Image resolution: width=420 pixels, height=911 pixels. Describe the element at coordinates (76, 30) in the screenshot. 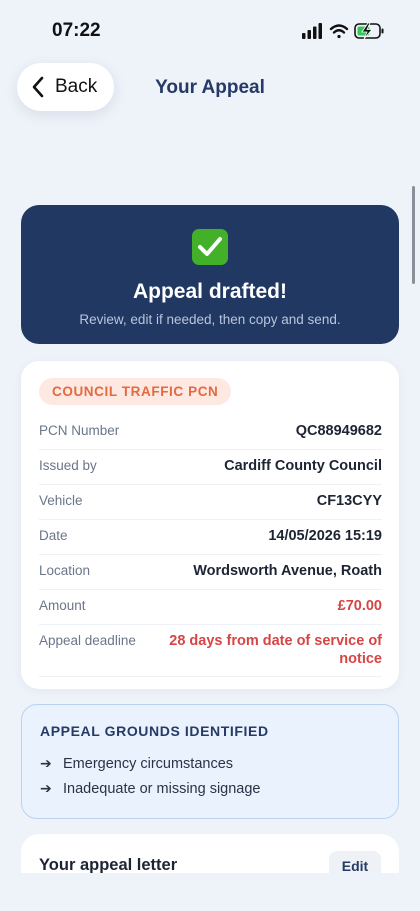

I see `status-time: 07:22` at that location.